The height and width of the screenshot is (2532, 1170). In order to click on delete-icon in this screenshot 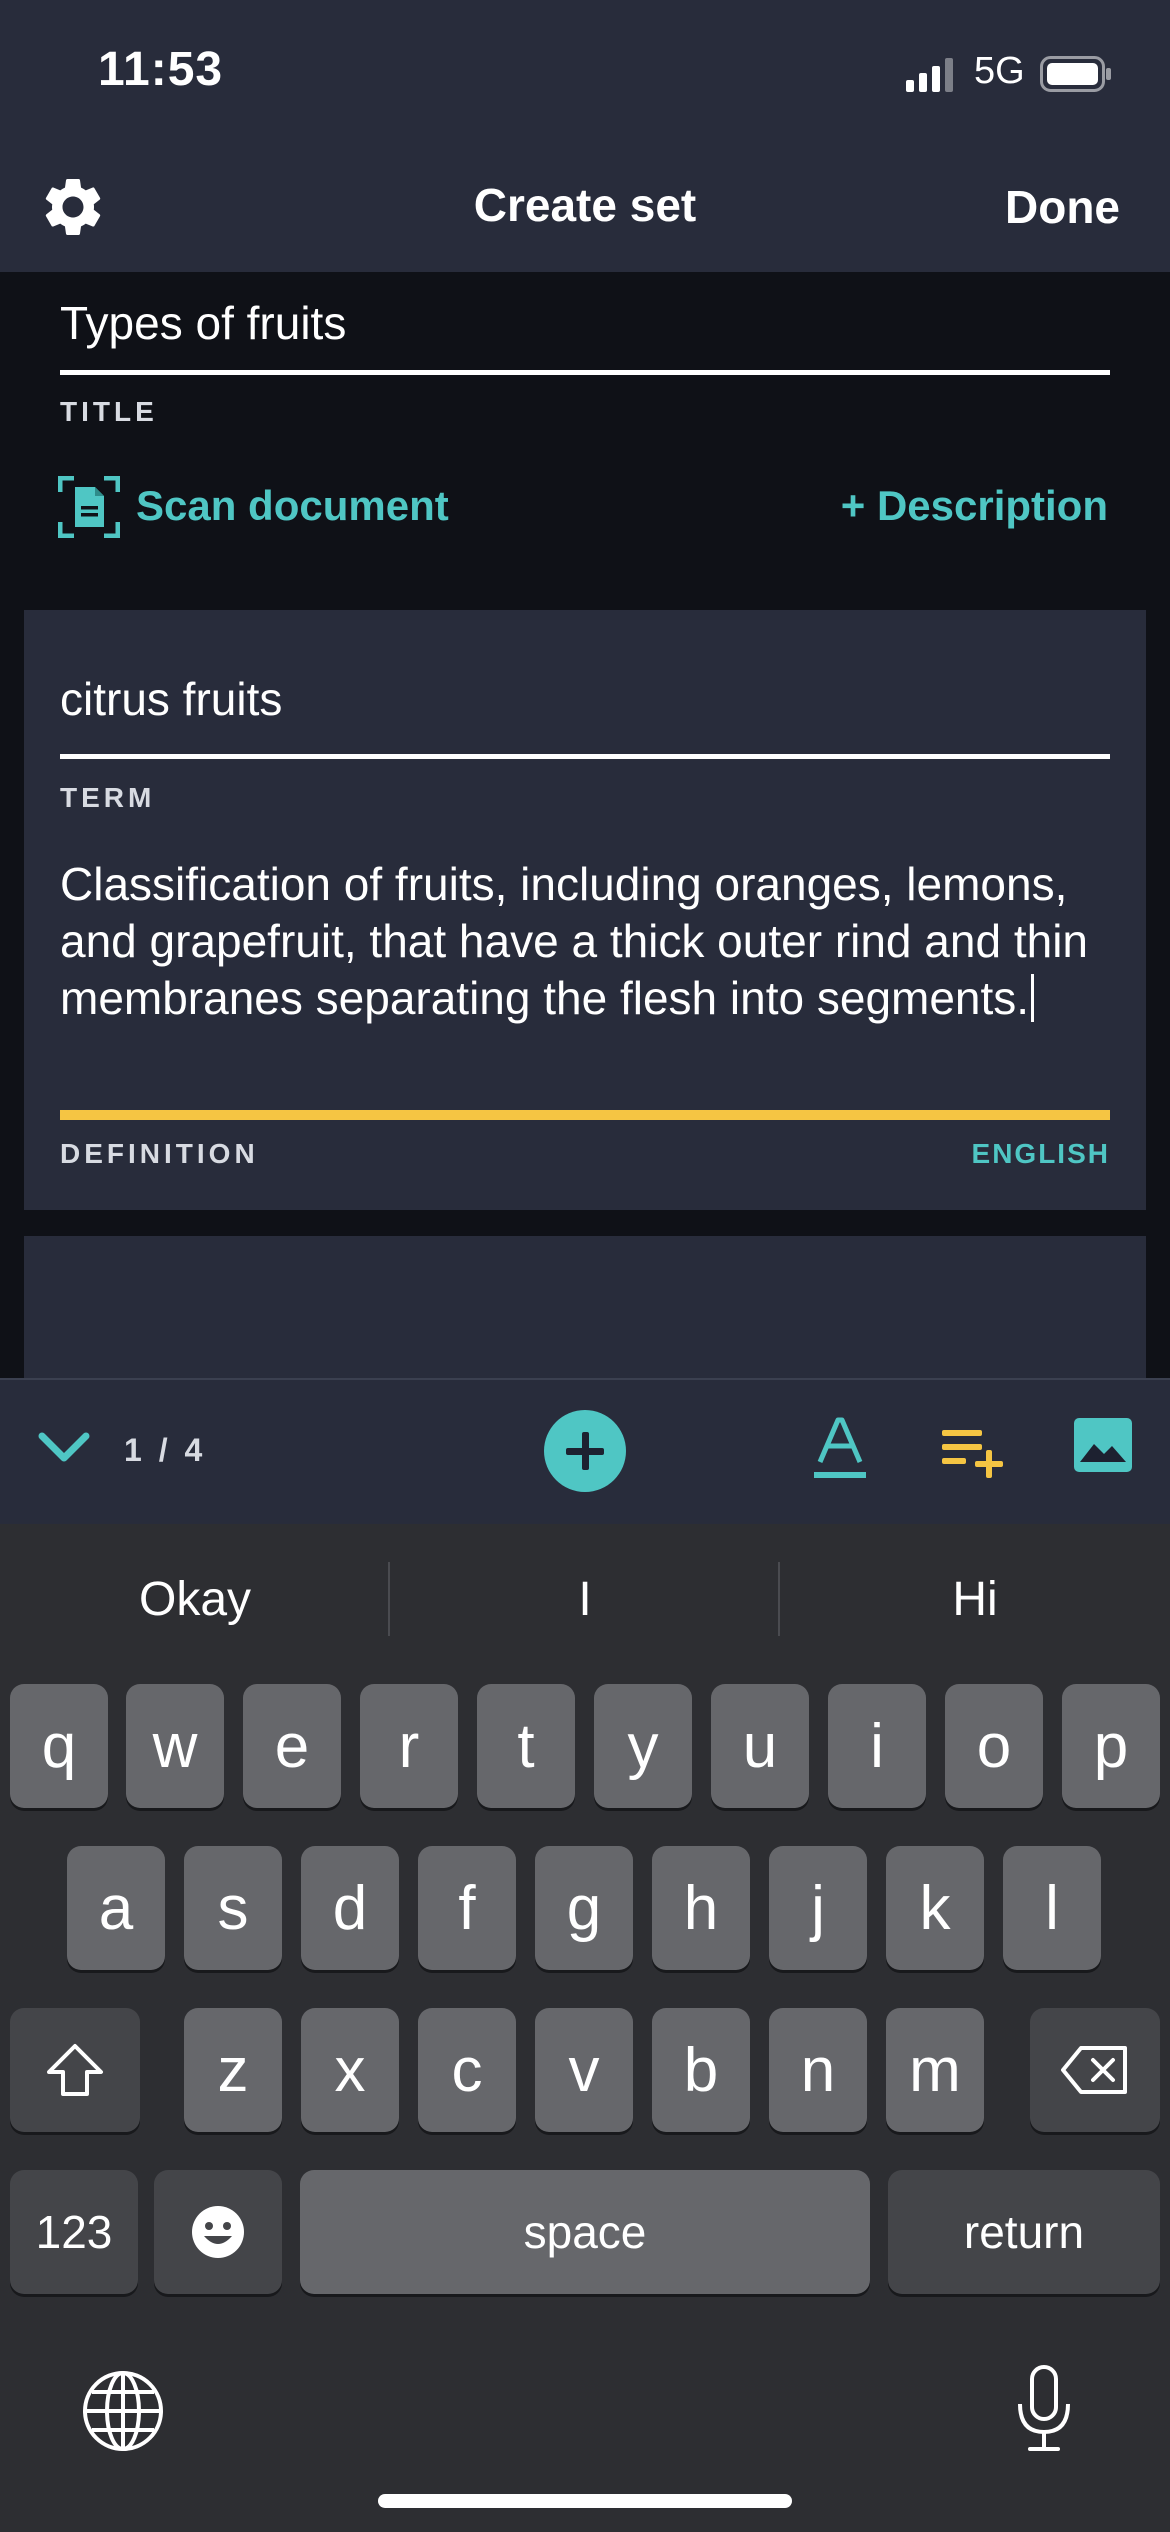, I will do `click(1094, 2070)`.